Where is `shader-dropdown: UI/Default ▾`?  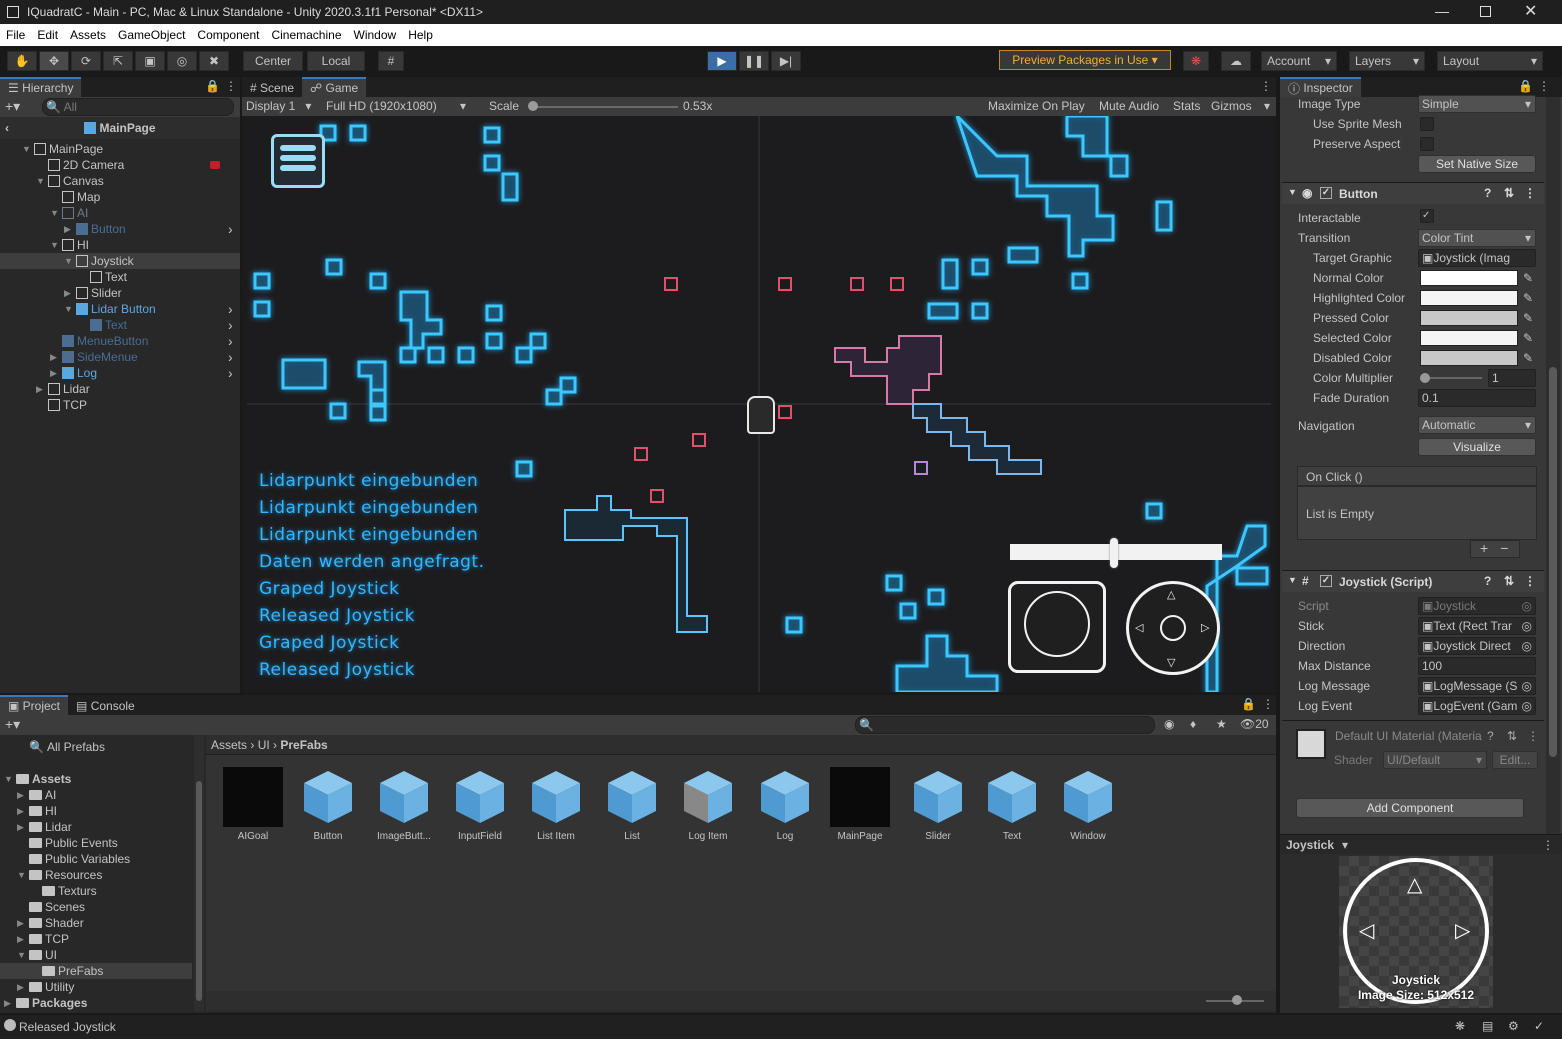 shader-dropdown: UI/Default ▾ is located at coordinates (1435, 760).